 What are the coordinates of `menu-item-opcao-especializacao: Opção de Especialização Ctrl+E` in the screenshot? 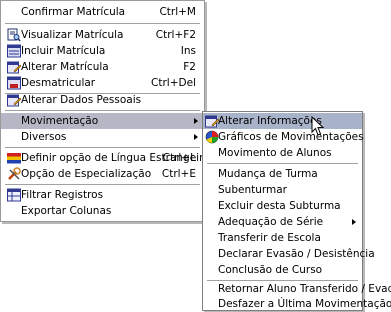 It's located at (102, 174).